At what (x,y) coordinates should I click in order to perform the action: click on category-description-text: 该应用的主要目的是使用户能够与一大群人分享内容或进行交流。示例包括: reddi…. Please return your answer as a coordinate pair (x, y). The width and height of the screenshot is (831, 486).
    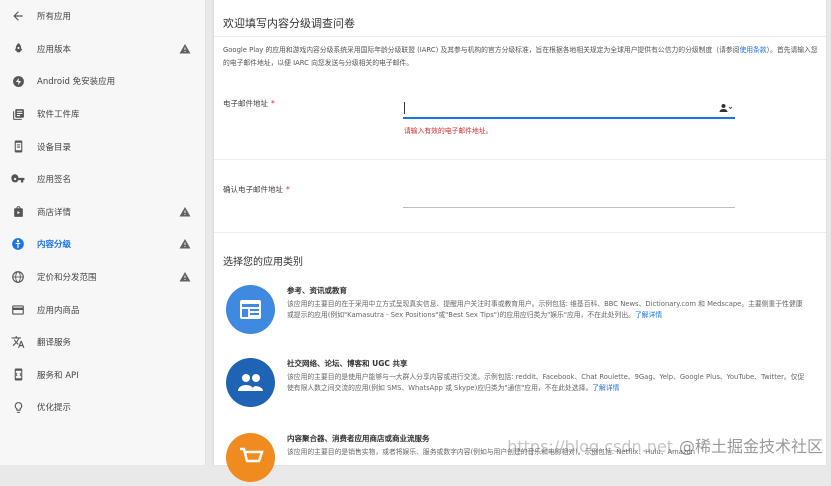
    Looking at the image, I should click on (546, 382).